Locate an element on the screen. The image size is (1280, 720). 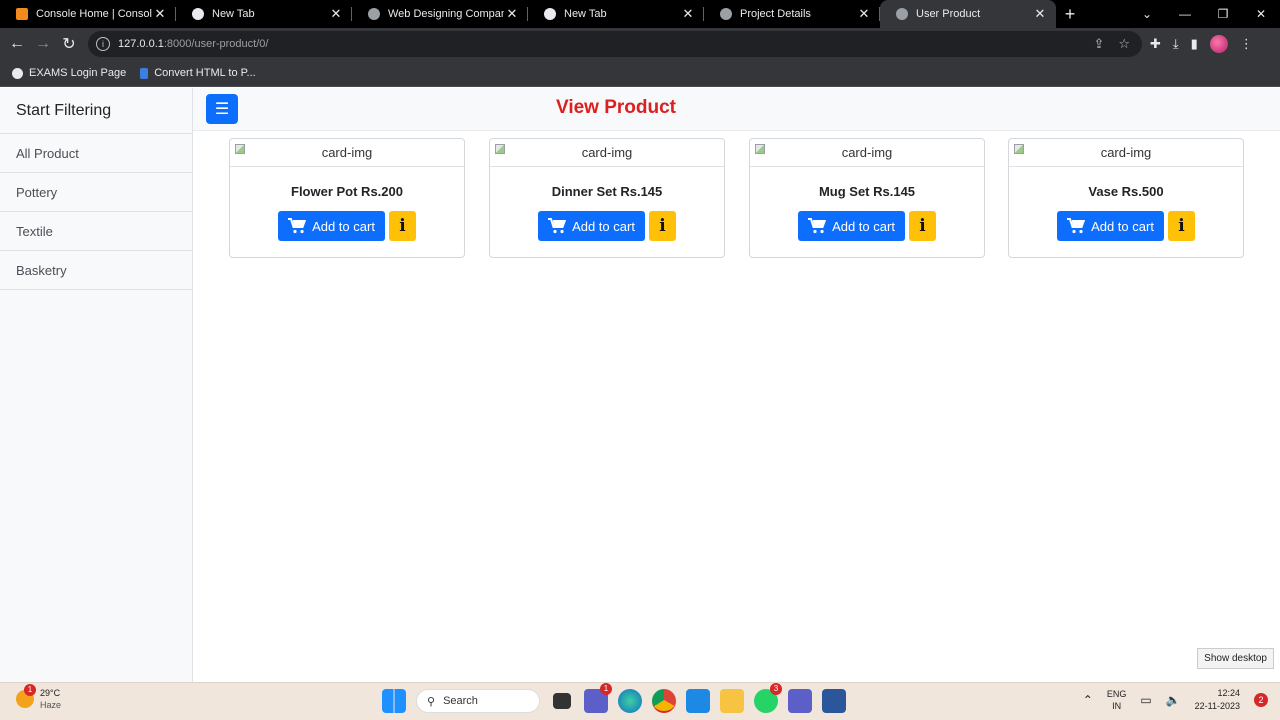
sidebar-title: Start Filtering is located at coordinates (96, 111).